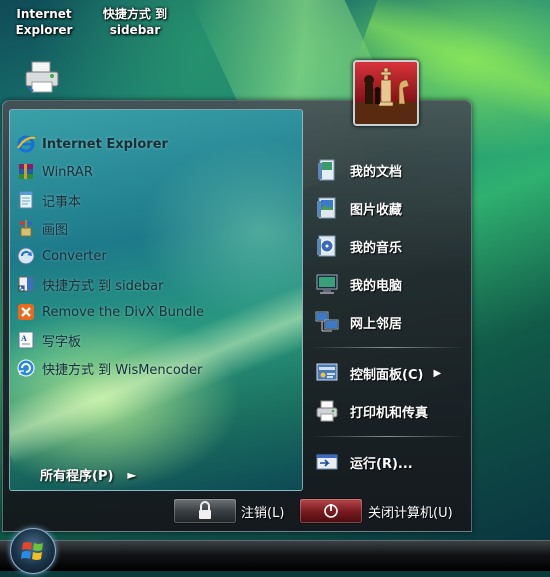 The width and height of the screenshot is (550, 577). What do you see at coordinates (327, 284) in the screenshot?
I see `computer-icon` at bounding box center [327, 284].